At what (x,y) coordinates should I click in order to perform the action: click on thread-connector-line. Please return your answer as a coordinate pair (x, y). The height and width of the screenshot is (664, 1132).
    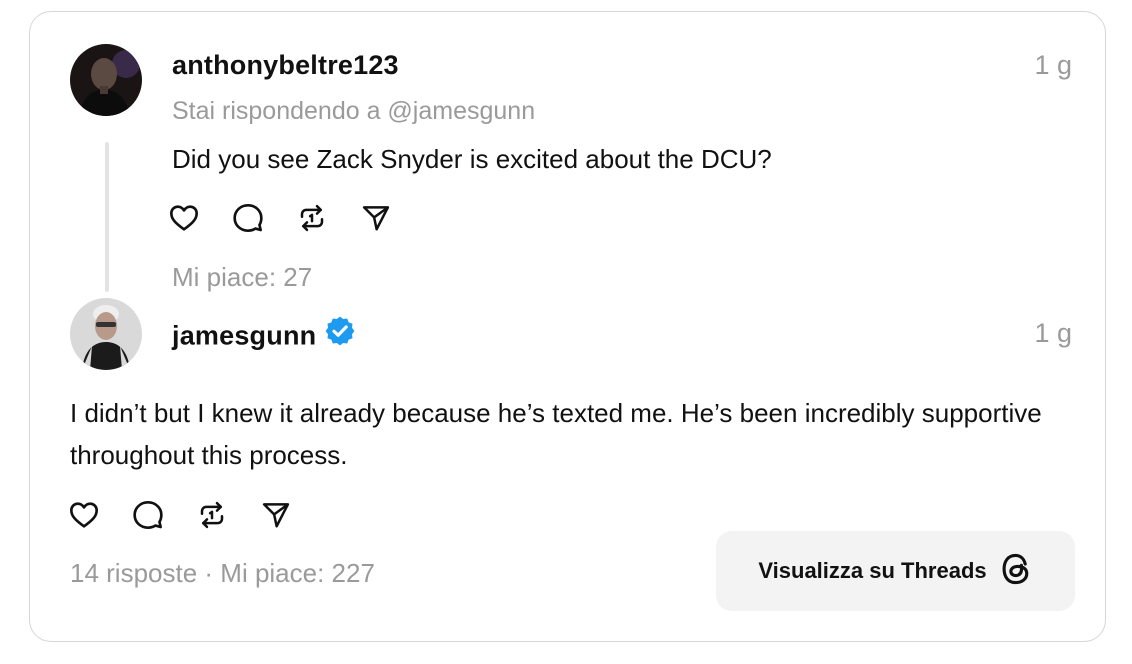
    Looking at the image, I should click on (107, 217).